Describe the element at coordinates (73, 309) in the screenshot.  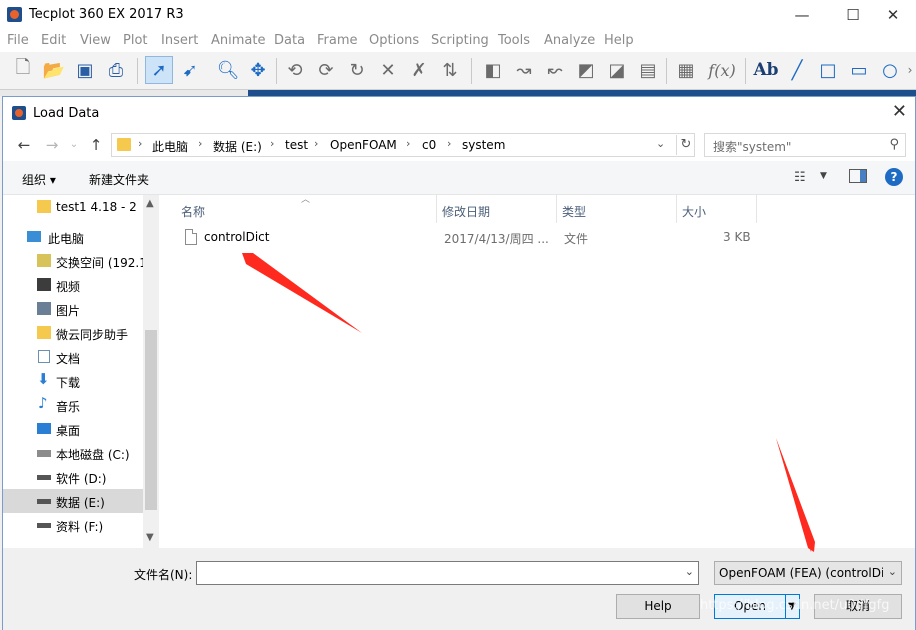
I see `sidebar-item-pictures: 图片` at that location.